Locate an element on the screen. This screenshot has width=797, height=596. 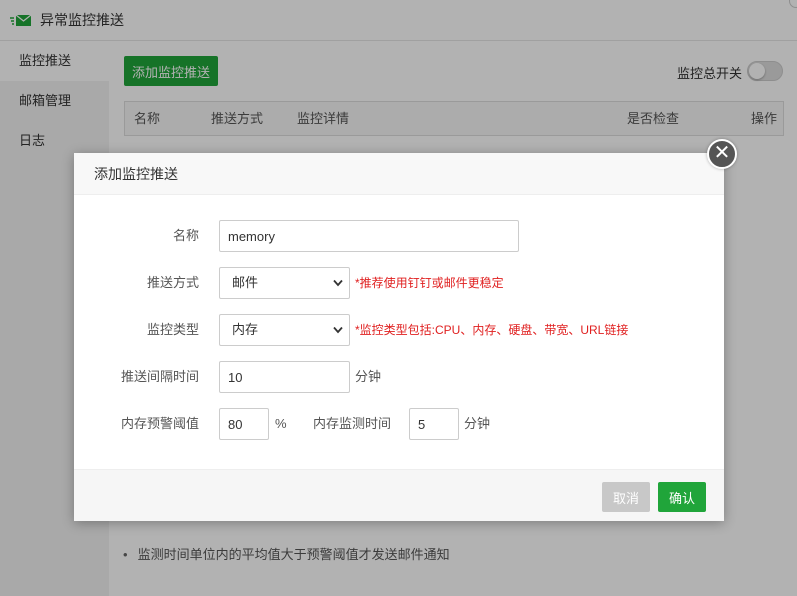
monitor-time-label: 内存监测时间 is located at coordinates (352, 423).